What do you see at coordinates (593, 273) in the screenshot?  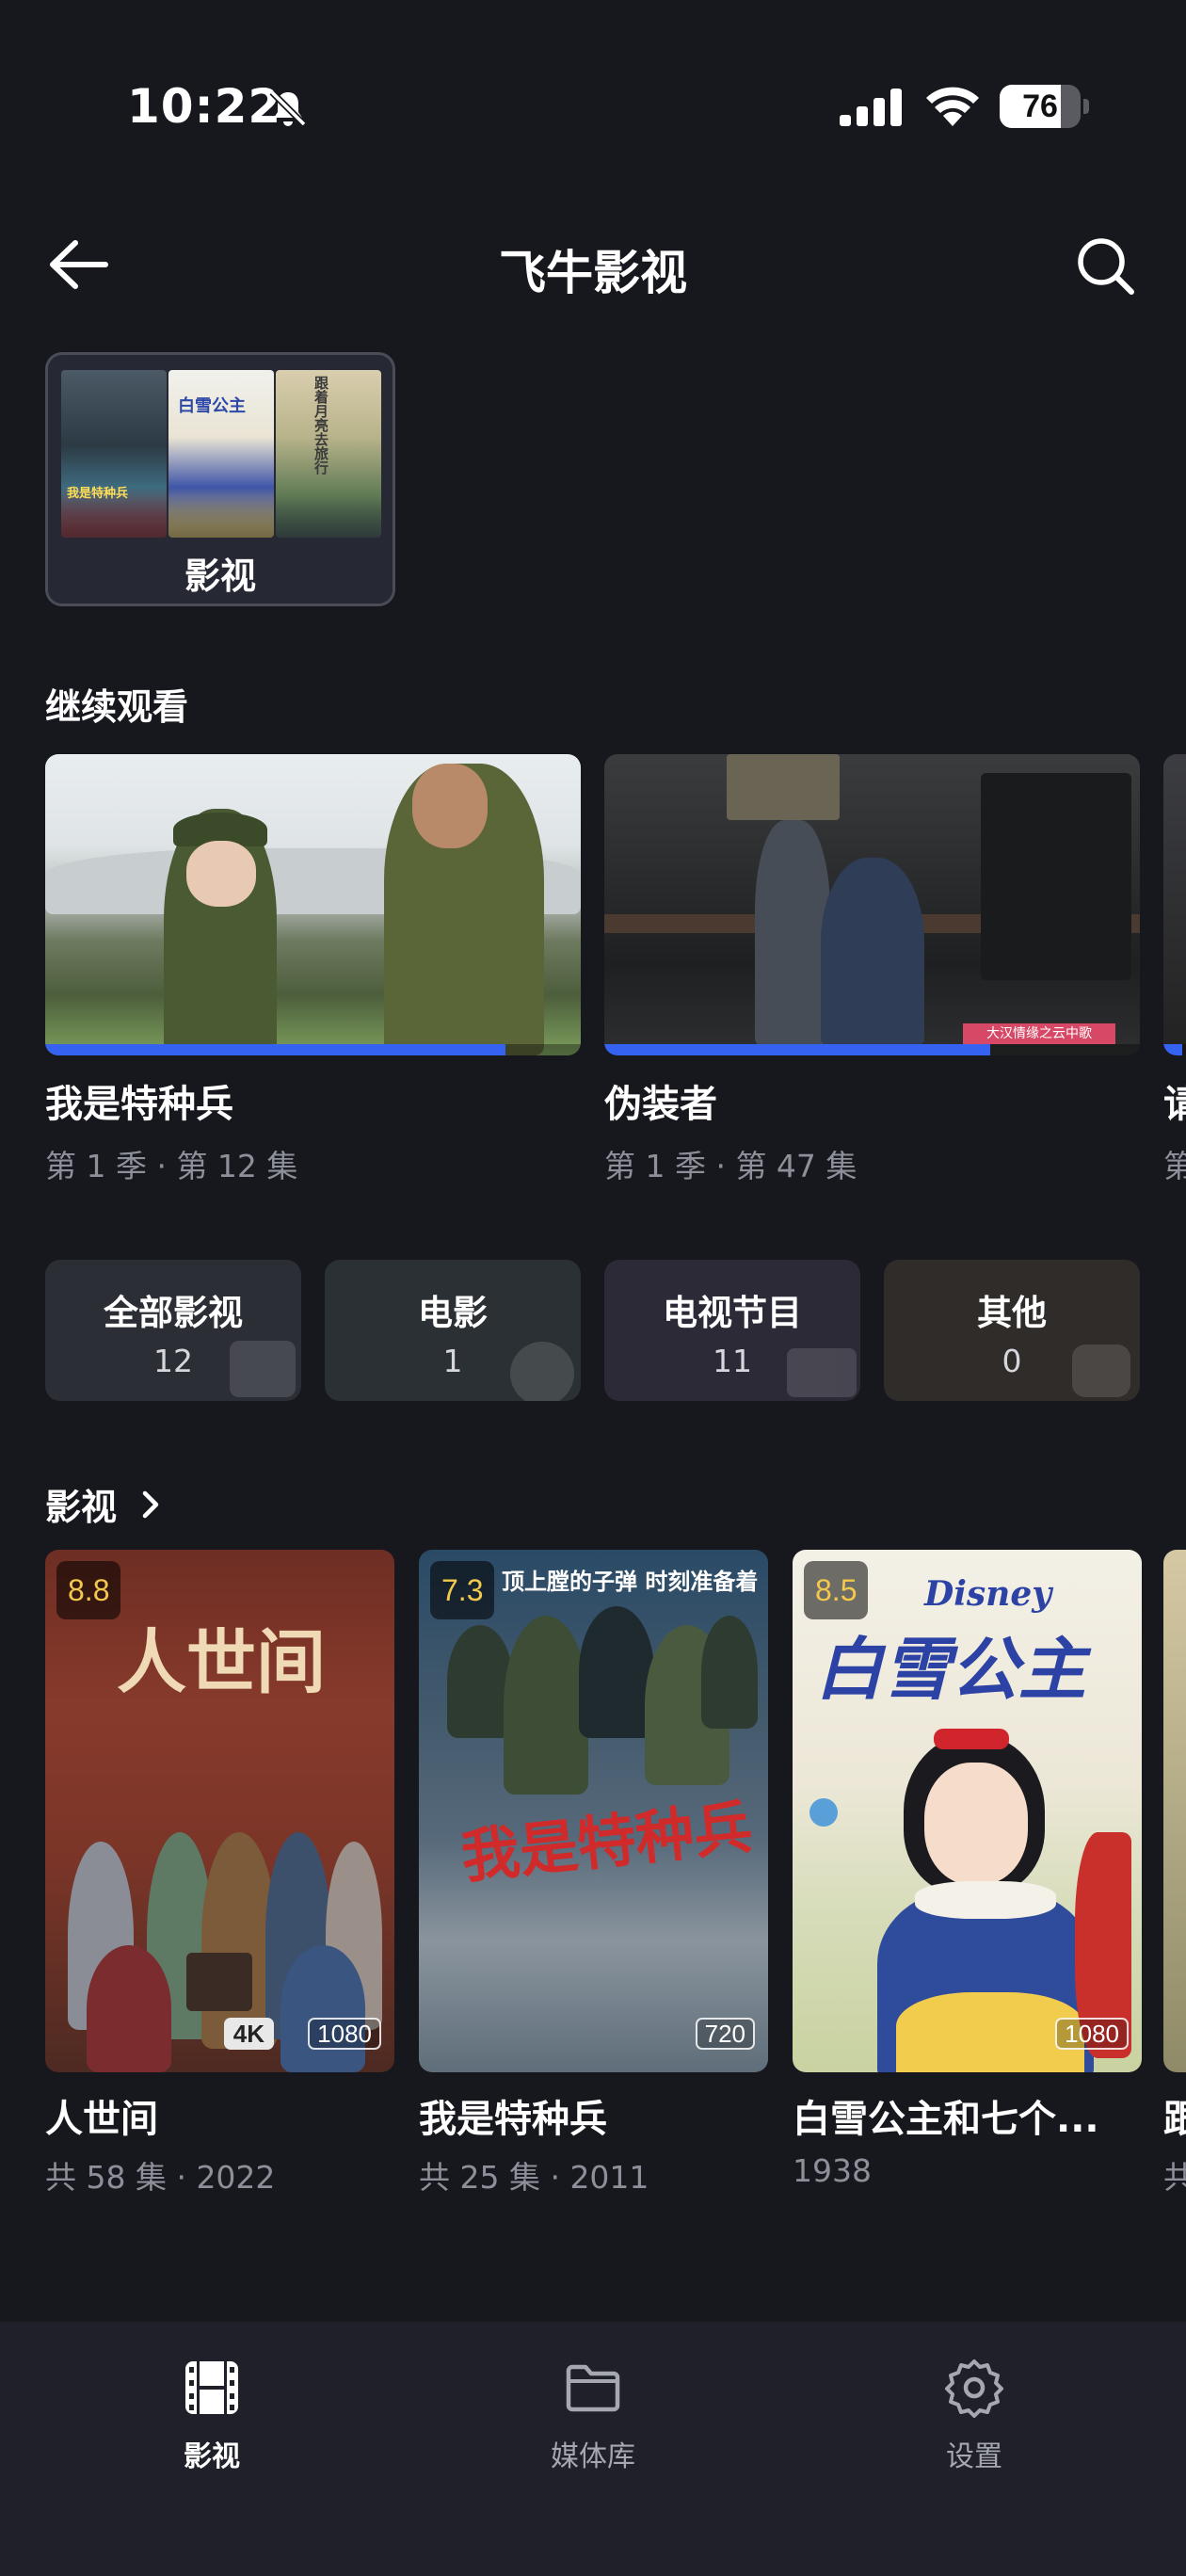 I see `page-title: 飞牛影视` at bounding box center [593, 273].